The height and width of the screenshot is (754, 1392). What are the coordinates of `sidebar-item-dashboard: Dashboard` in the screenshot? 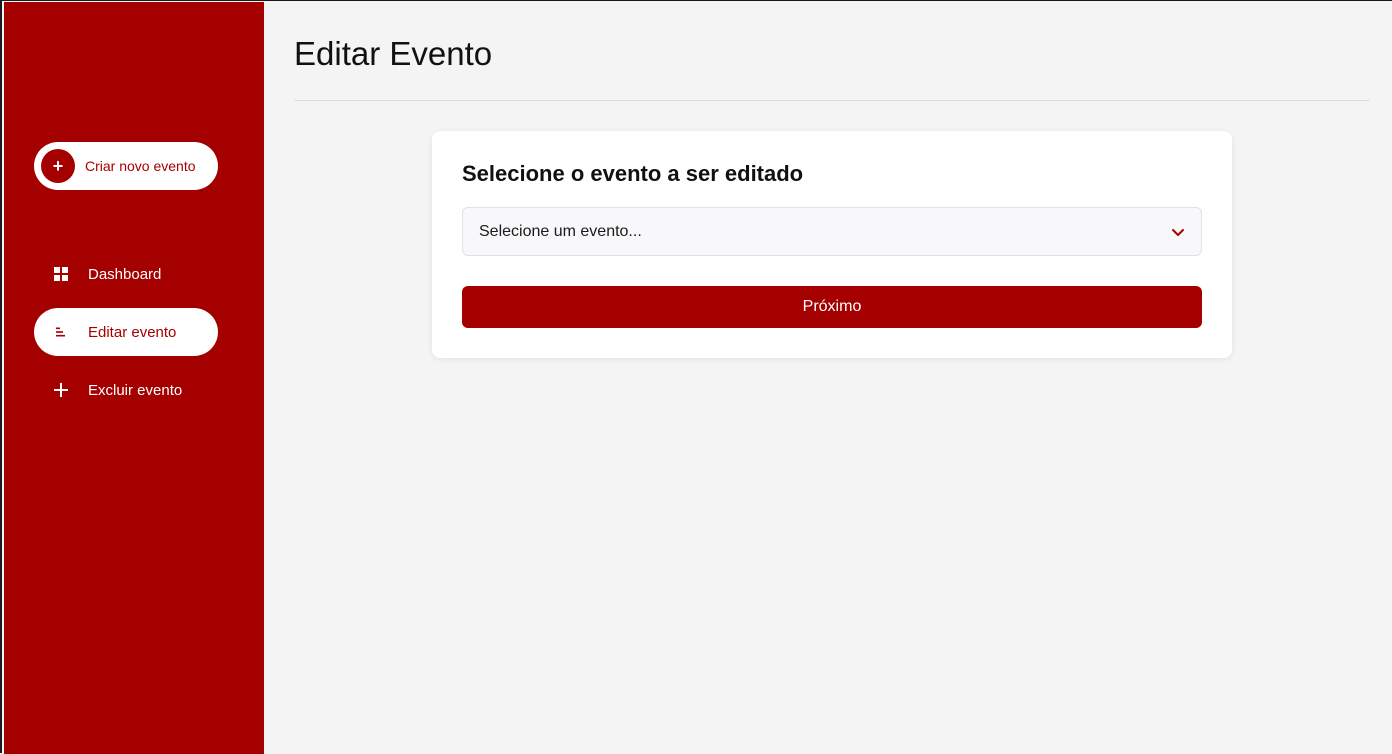 It's located at (126, 274).